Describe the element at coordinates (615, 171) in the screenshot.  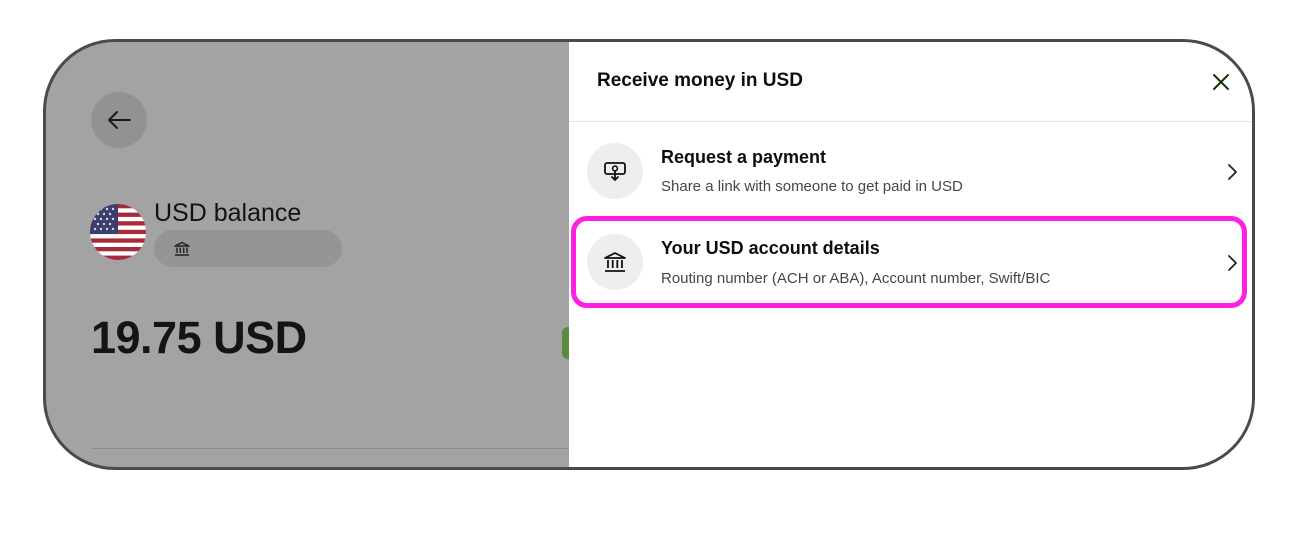
I see `request-payment-icon` at that location.